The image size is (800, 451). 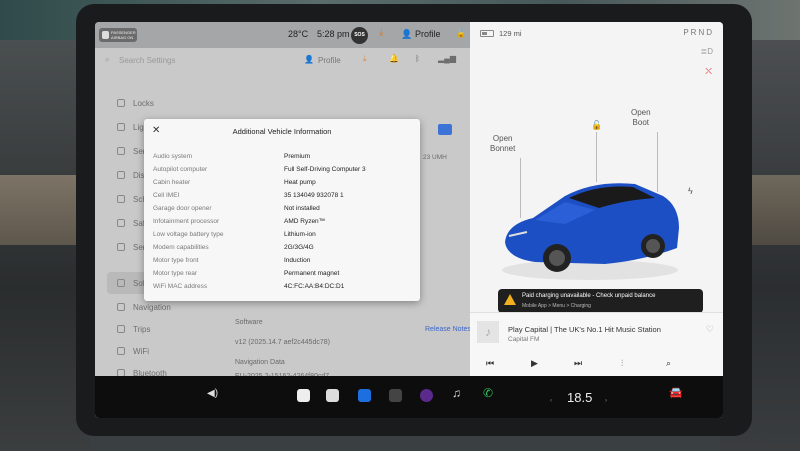 What do you see at coordinates (121, 283) in the screenshot?
I see `download-icon` at bounding box center [121, 283].